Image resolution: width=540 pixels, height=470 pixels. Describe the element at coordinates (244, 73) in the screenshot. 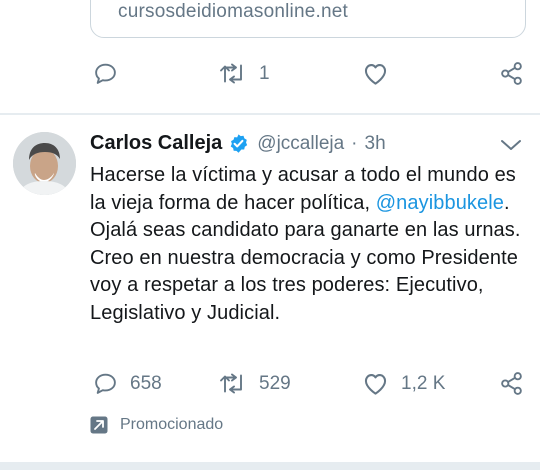

I see `retweet-button: 1` at that location.